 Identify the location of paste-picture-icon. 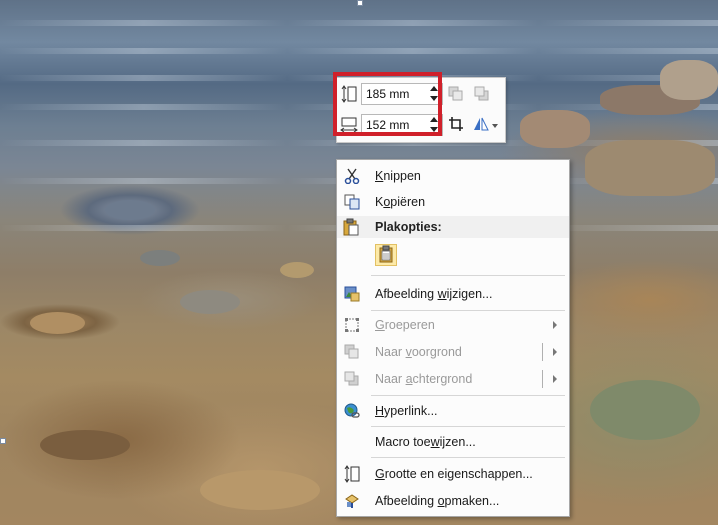
(386, 255).